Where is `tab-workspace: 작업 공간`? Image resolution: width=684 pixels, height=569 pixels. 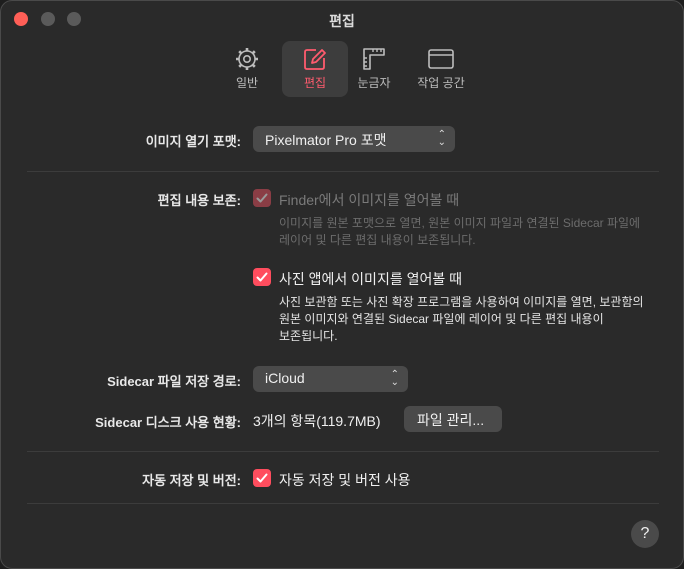 tab-workspace: 작업 공간 is located at coordinates (441, 69).